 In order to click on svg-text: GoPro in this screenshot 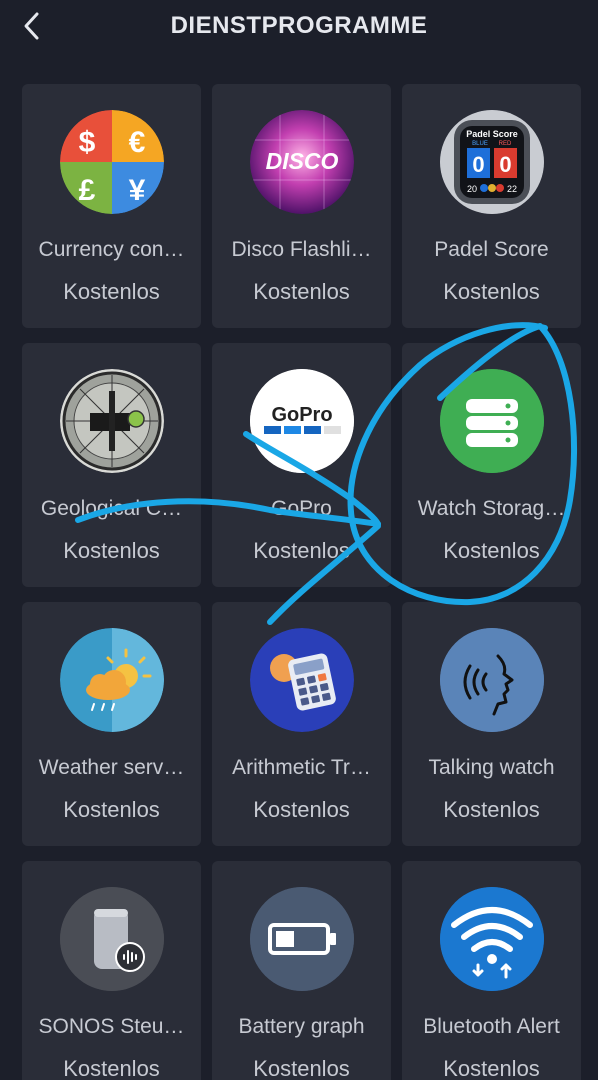, I will do `click(301, 415)`.